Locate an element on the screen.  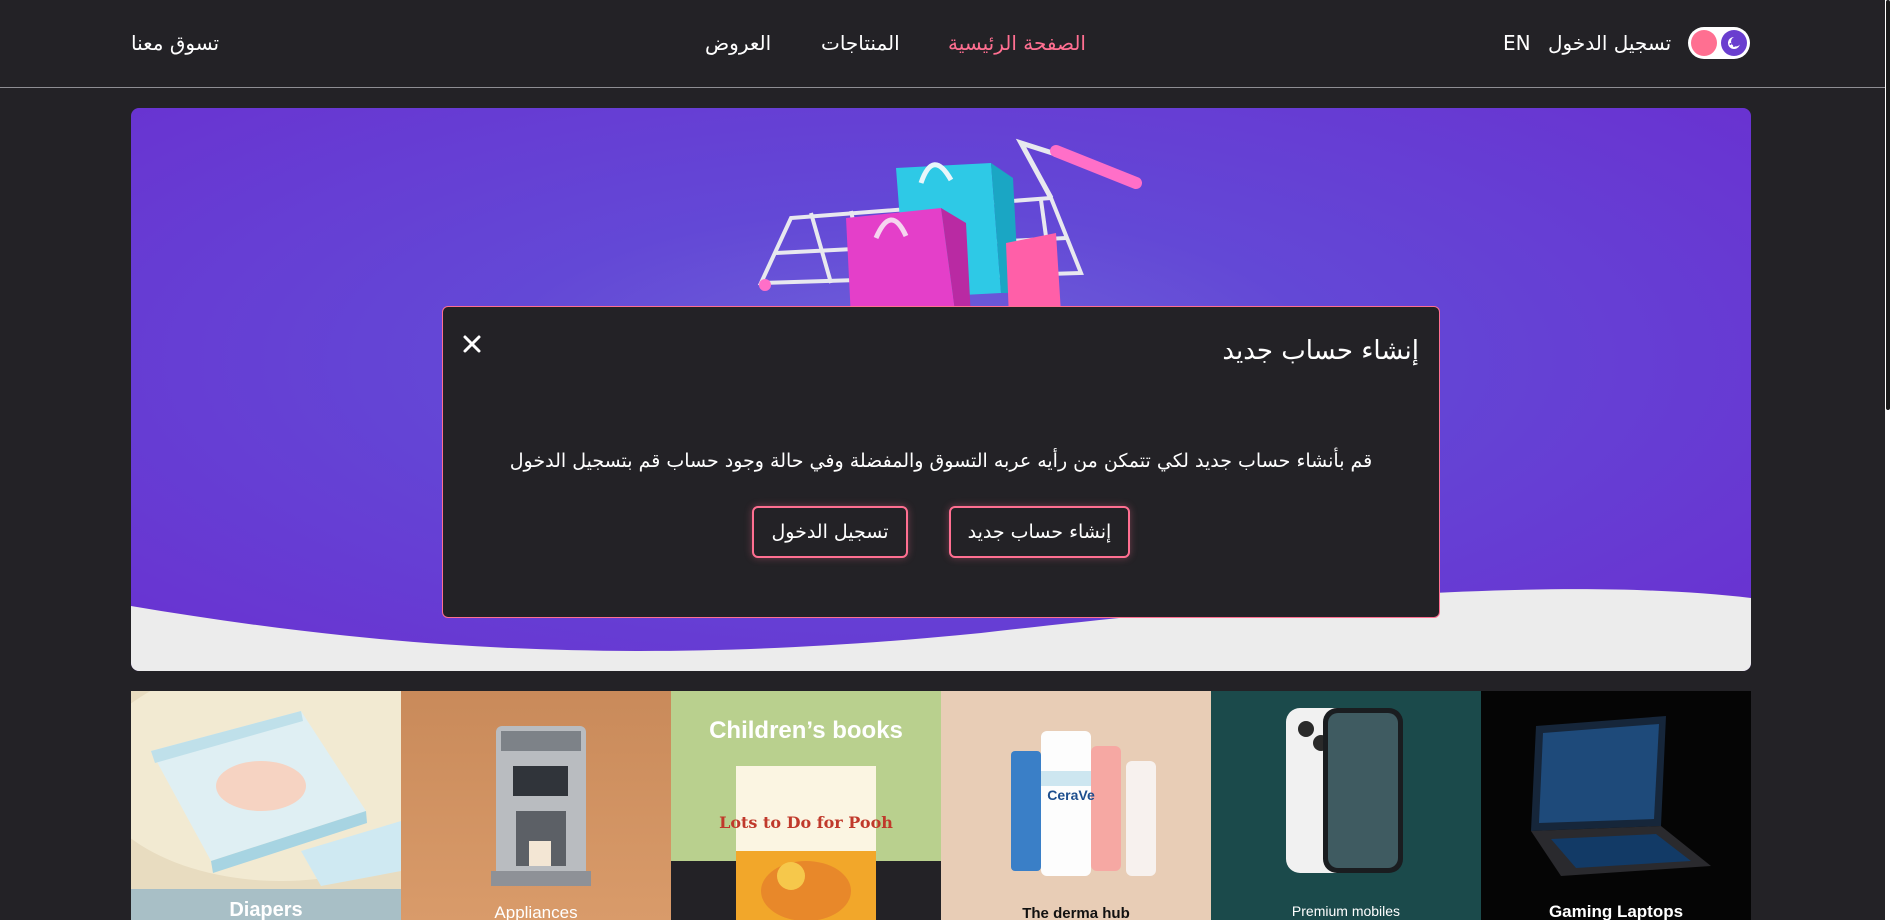
moon-icon is located at coordinates (1734, 43).